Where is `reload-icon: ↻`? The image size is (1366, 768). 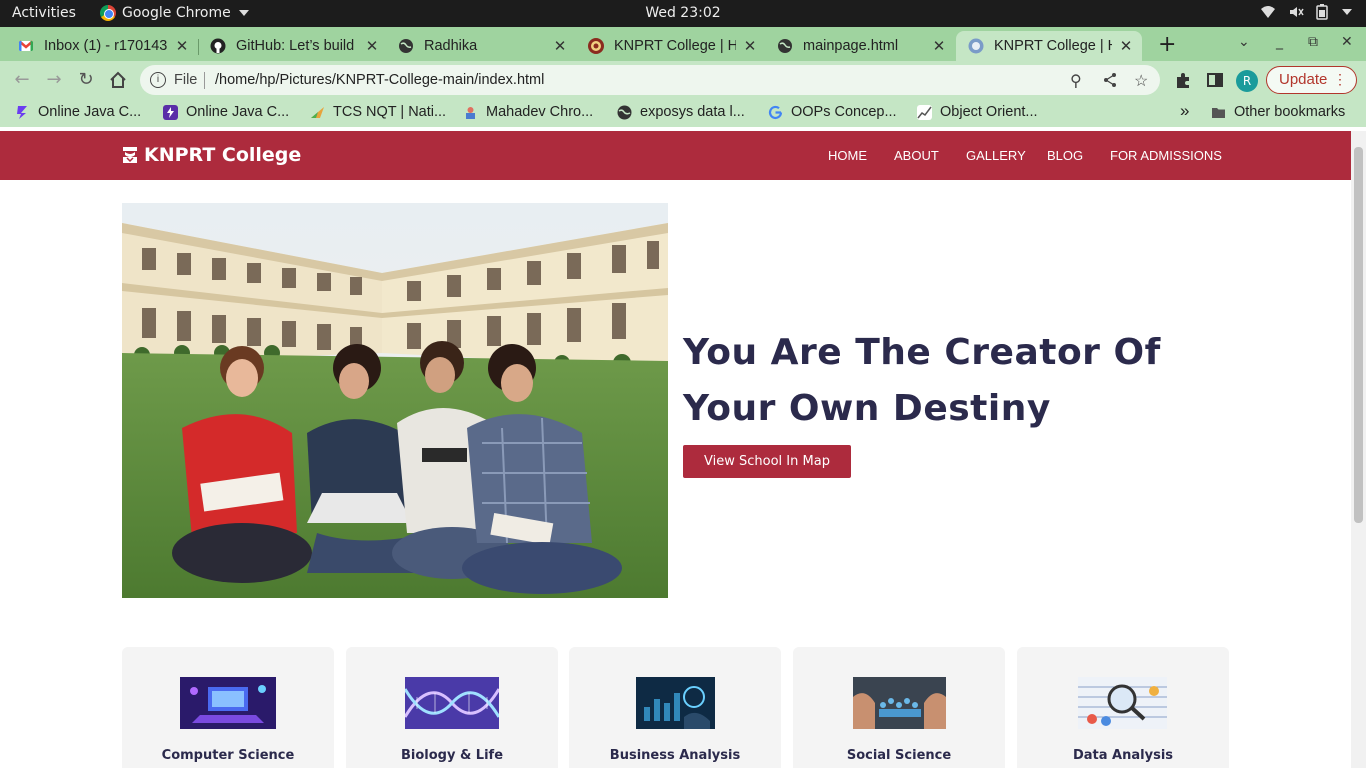
reload-icon: ↻ is located at coordinates (86, 80).